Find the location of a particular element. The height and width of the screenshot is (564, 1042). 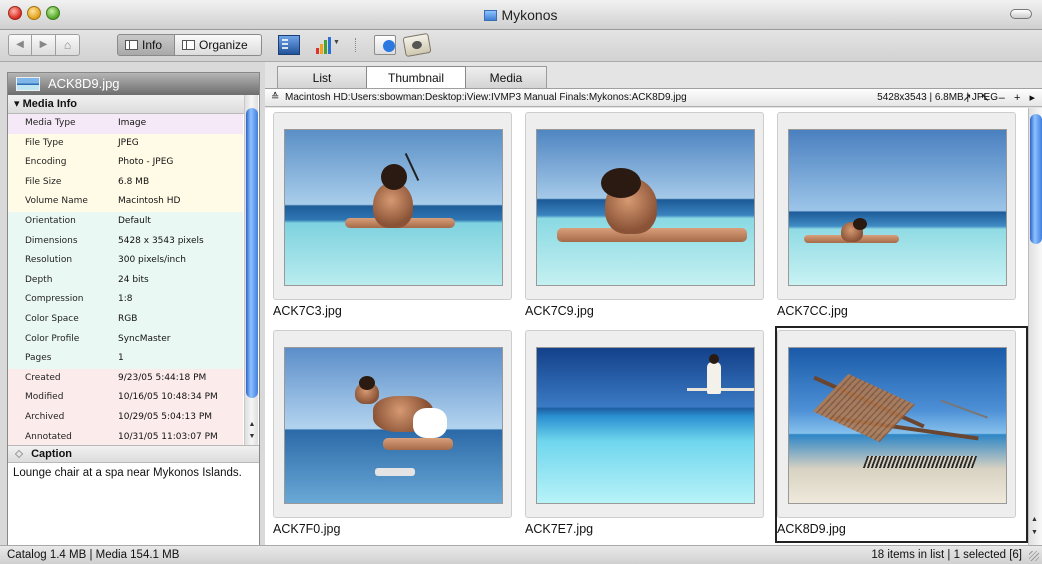

window-title: Mykonos is located at coordinates (529, 15).